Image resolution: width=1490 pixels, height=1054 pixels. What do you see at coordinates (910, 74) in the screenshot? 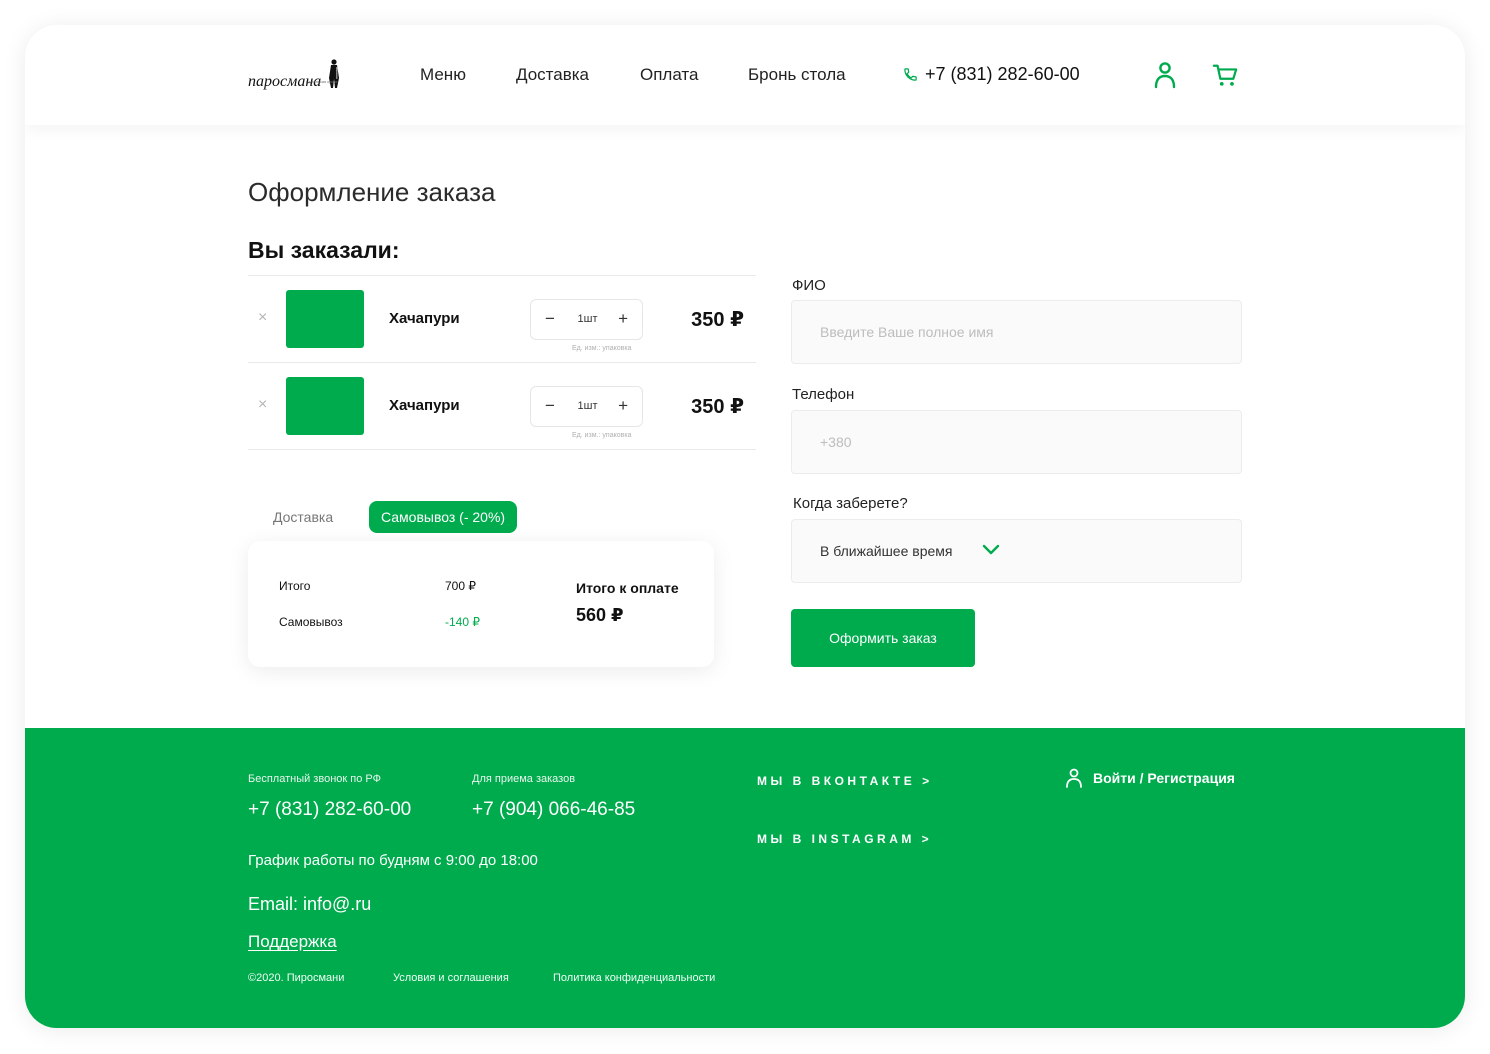
I see `phone-icon` at bounding box center [910, 74].